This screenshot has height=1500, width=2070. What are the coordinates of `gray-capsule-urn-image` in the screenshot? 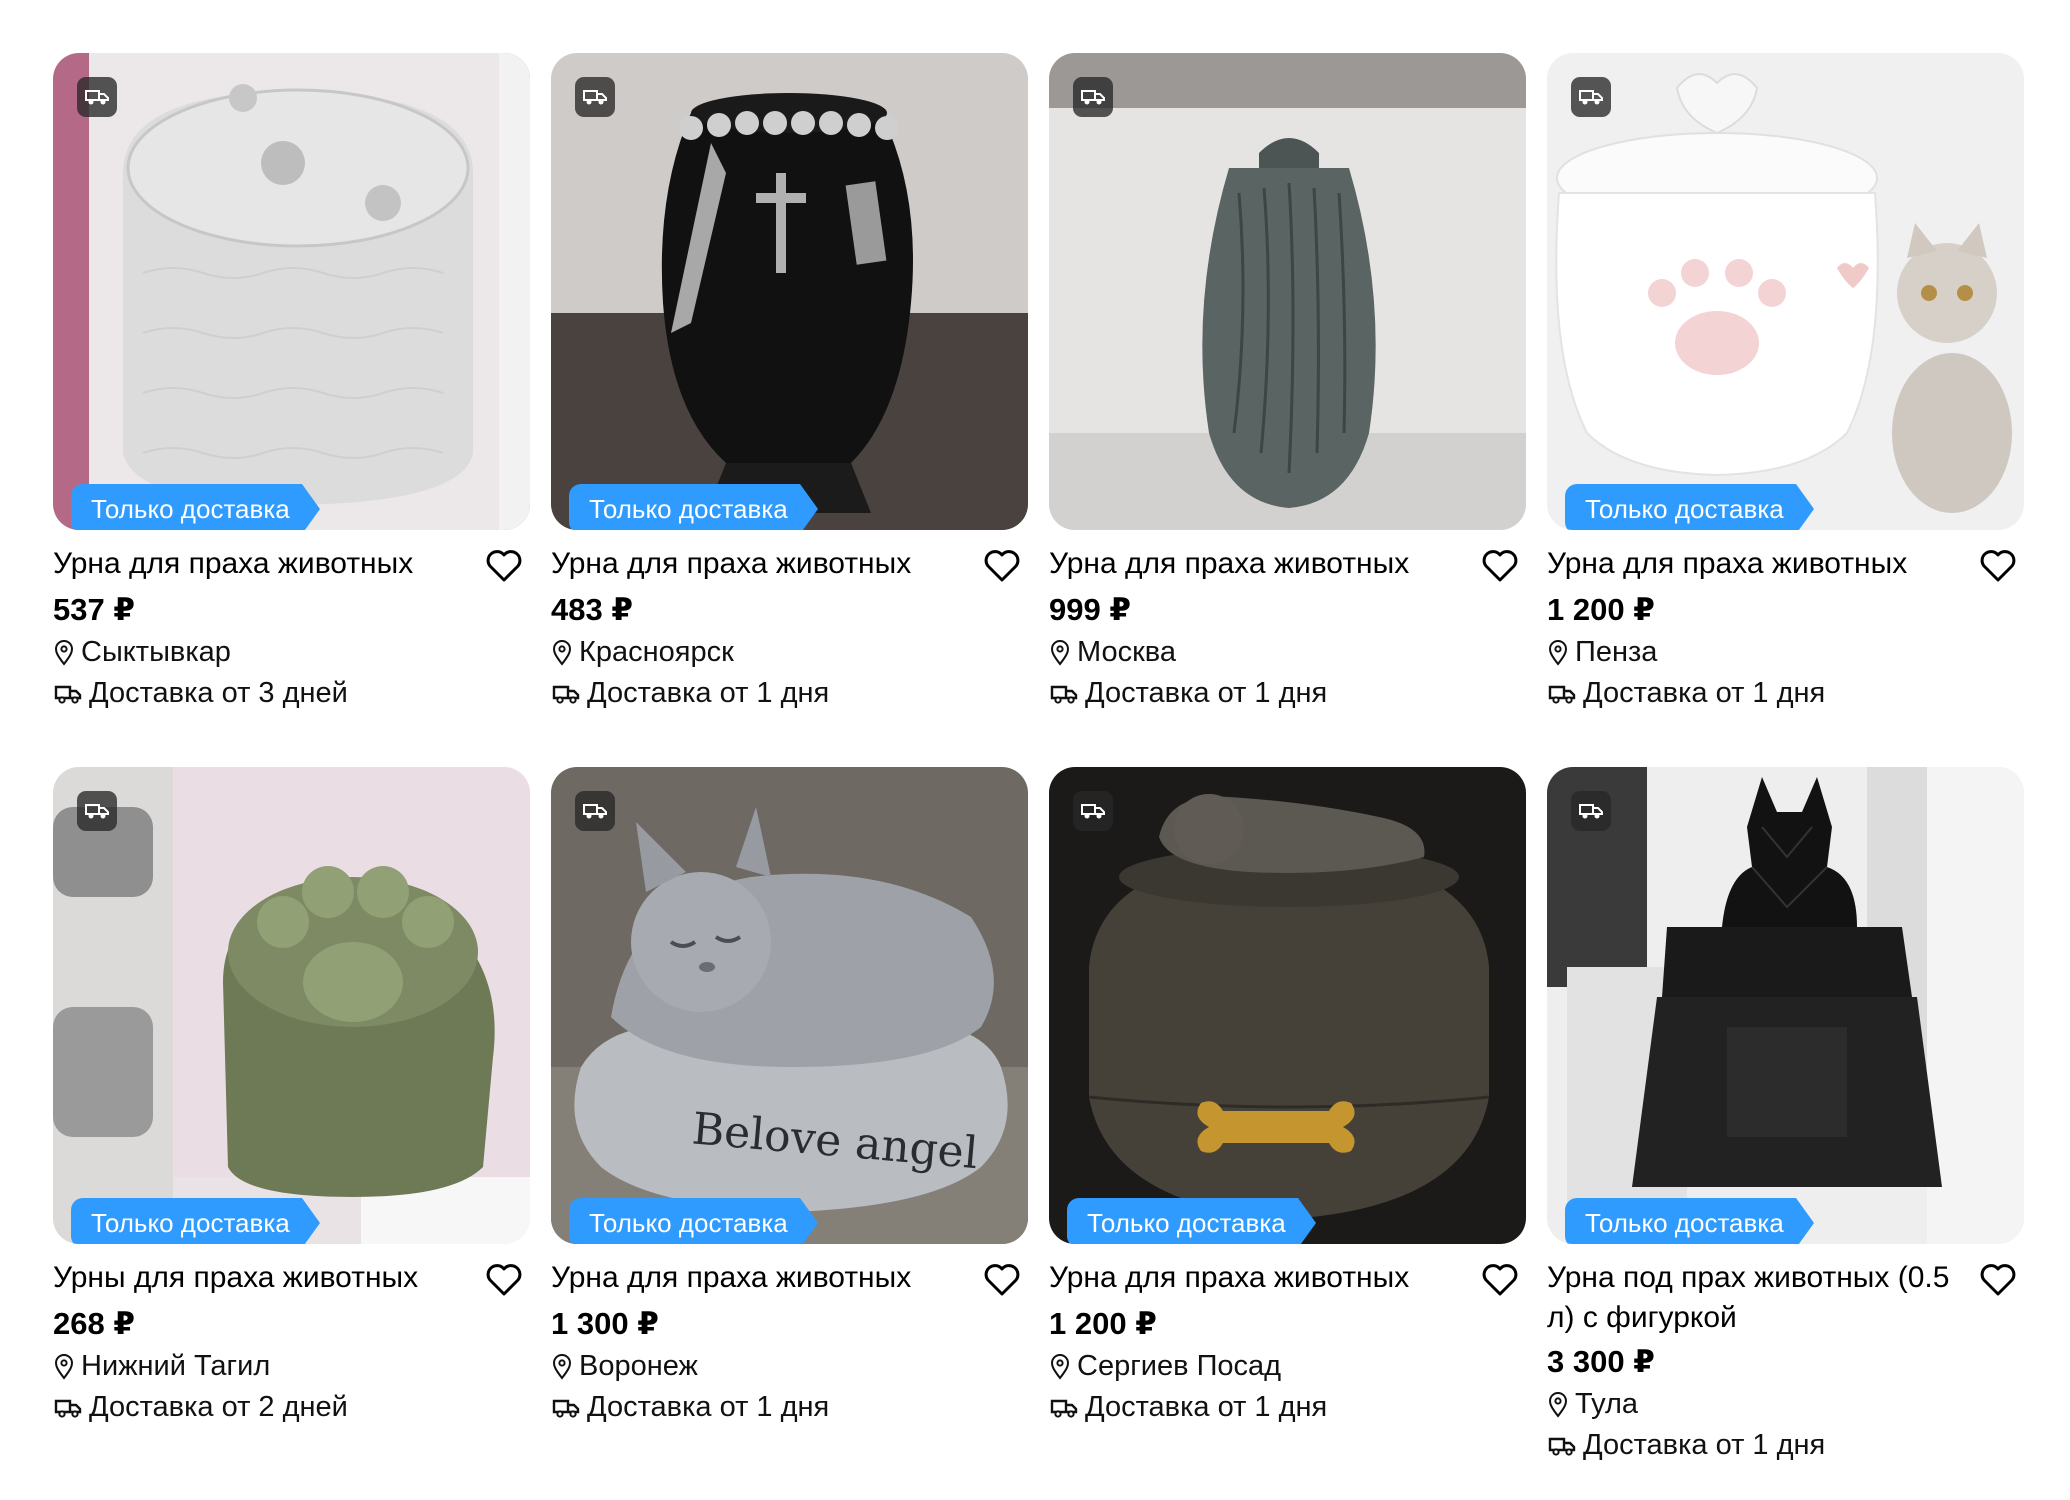 It's located at (1287, 291).